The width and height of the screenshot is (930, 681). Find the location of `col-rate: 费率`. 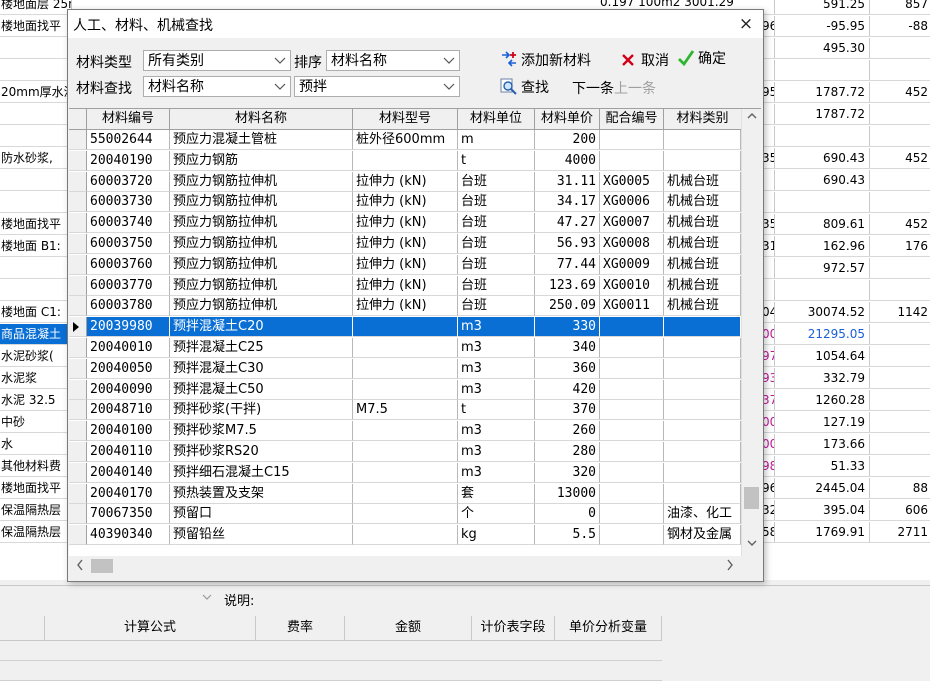

col-rate: 费率 is located at coordinates (300, 628).